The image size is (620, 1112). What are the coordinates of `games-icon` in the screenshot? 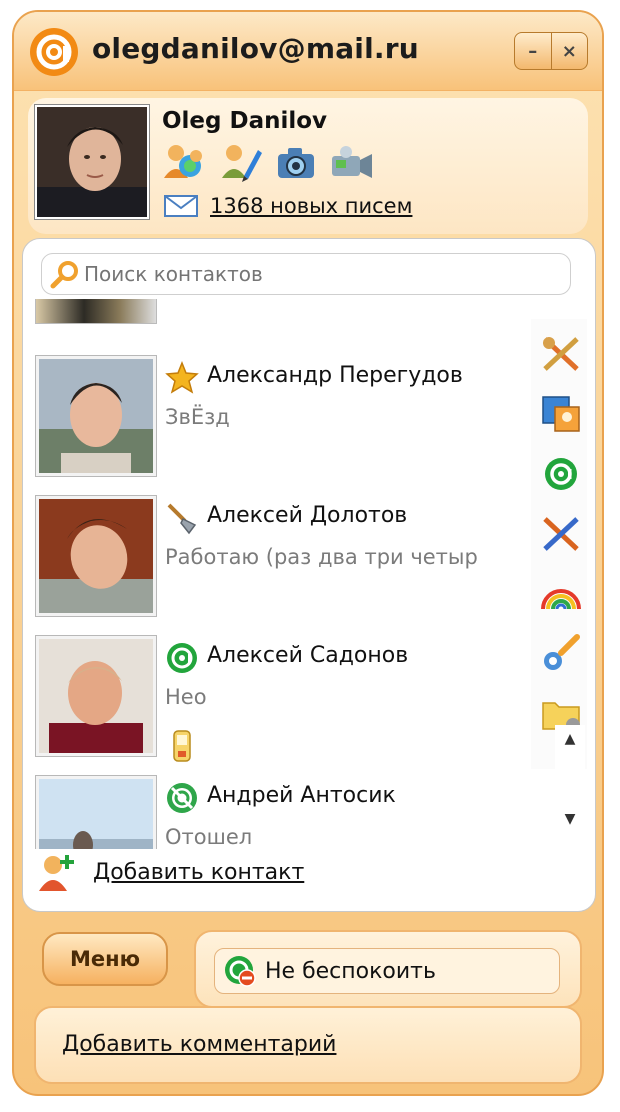 It's located at (561, 534).